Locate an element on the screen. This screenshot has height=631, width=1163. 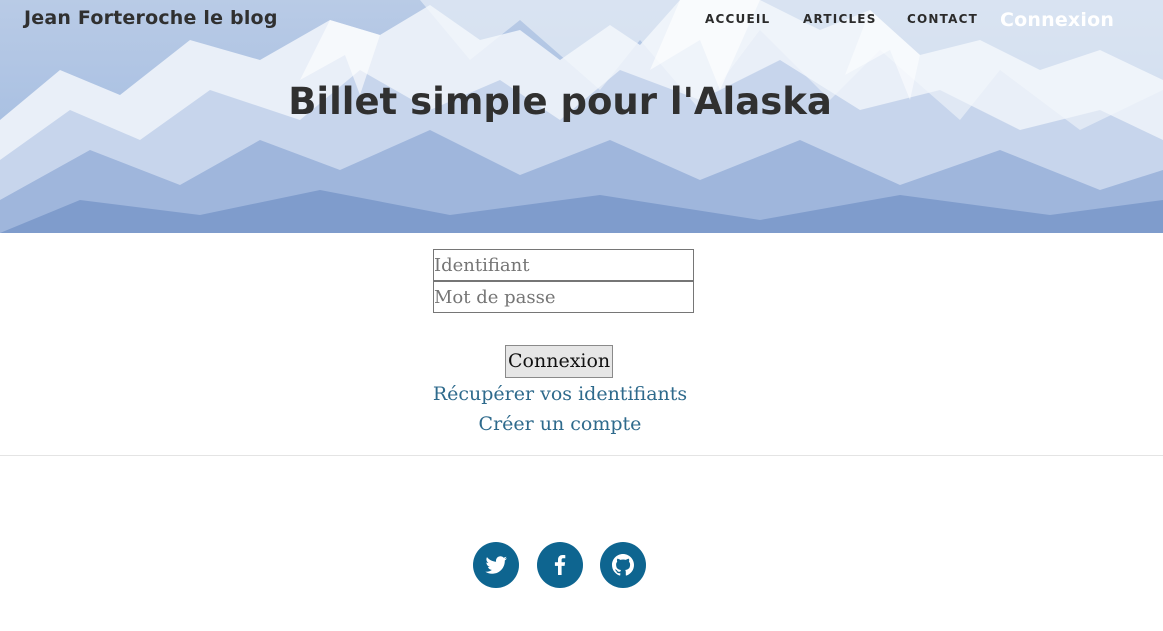
nav-item-connexion: Connexion is located at coordinates (1057, 20).